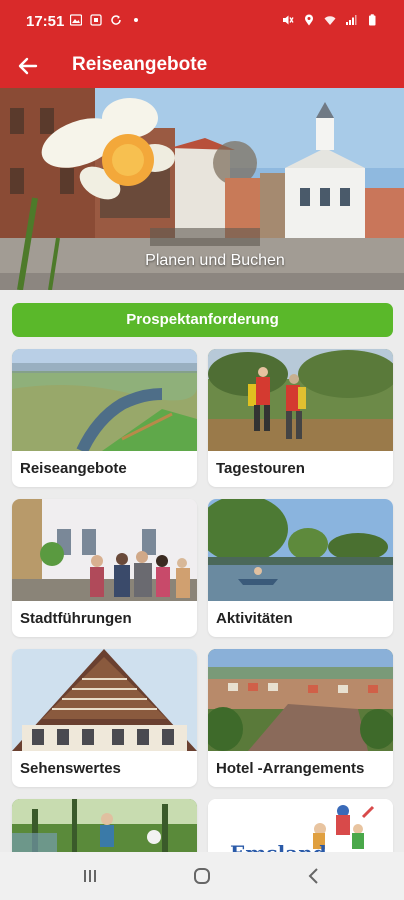  I want to click on recents-icon, so click(90, 876).